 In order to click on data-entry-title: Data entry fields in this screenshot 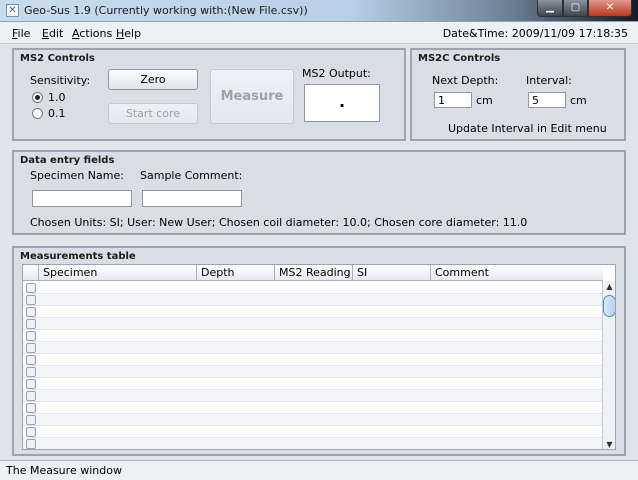, I will do `click(67, 160)`.